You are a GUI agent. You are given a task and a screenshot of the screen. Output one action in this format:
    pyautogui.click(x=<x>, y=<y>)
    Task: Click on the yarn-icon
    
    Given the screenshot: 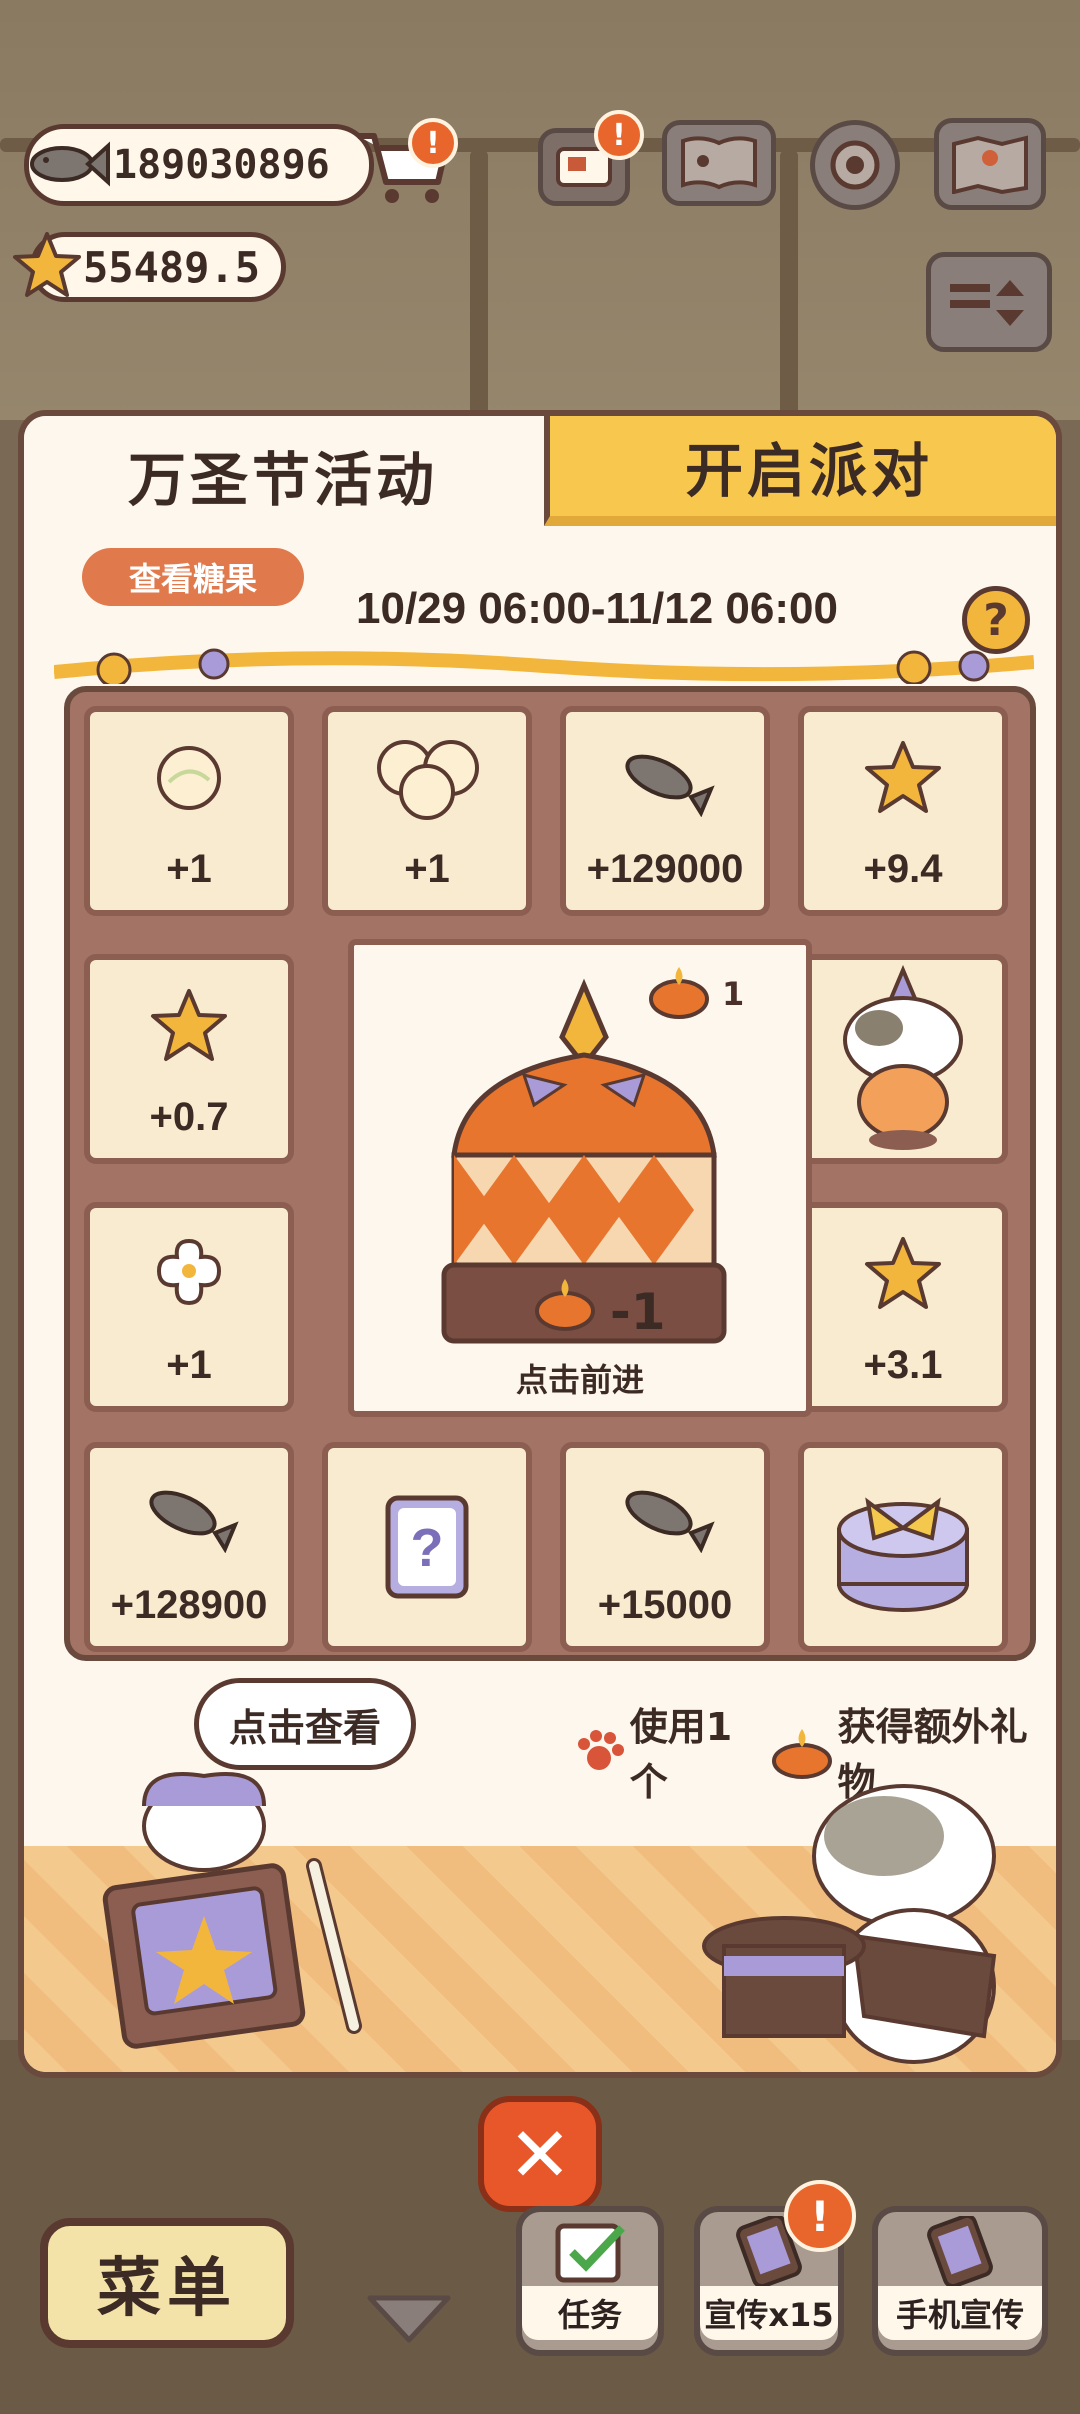 What is the action you would take?
    pyautogui.click(x=189, y=777)
    